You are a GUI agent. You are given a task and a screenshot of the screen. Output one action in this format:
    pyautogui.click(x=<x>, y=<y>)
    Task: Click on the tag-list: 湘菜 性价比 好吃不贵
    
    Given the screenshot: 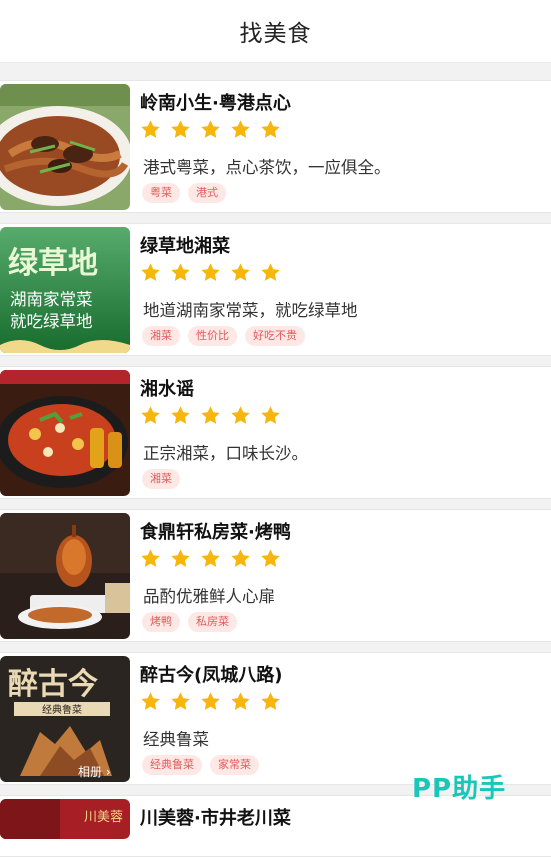 What is the action you would take?
    pyautogui.click(x=223, y=336)
    